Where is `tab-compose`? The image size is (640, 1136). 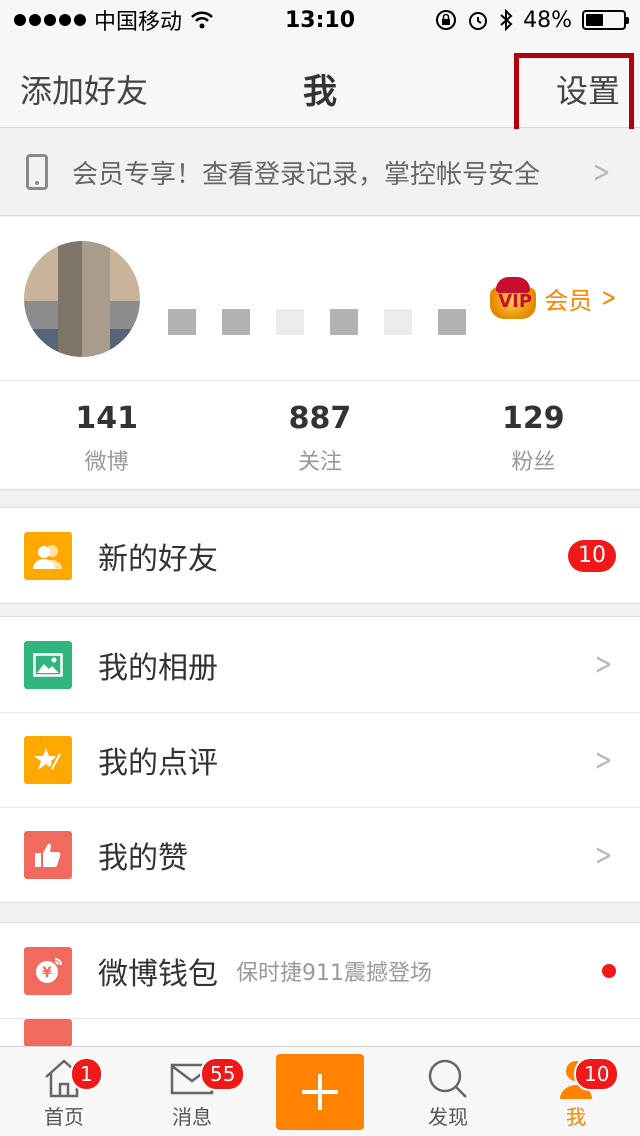
tab-compose is located at coordinates (320, 1091).